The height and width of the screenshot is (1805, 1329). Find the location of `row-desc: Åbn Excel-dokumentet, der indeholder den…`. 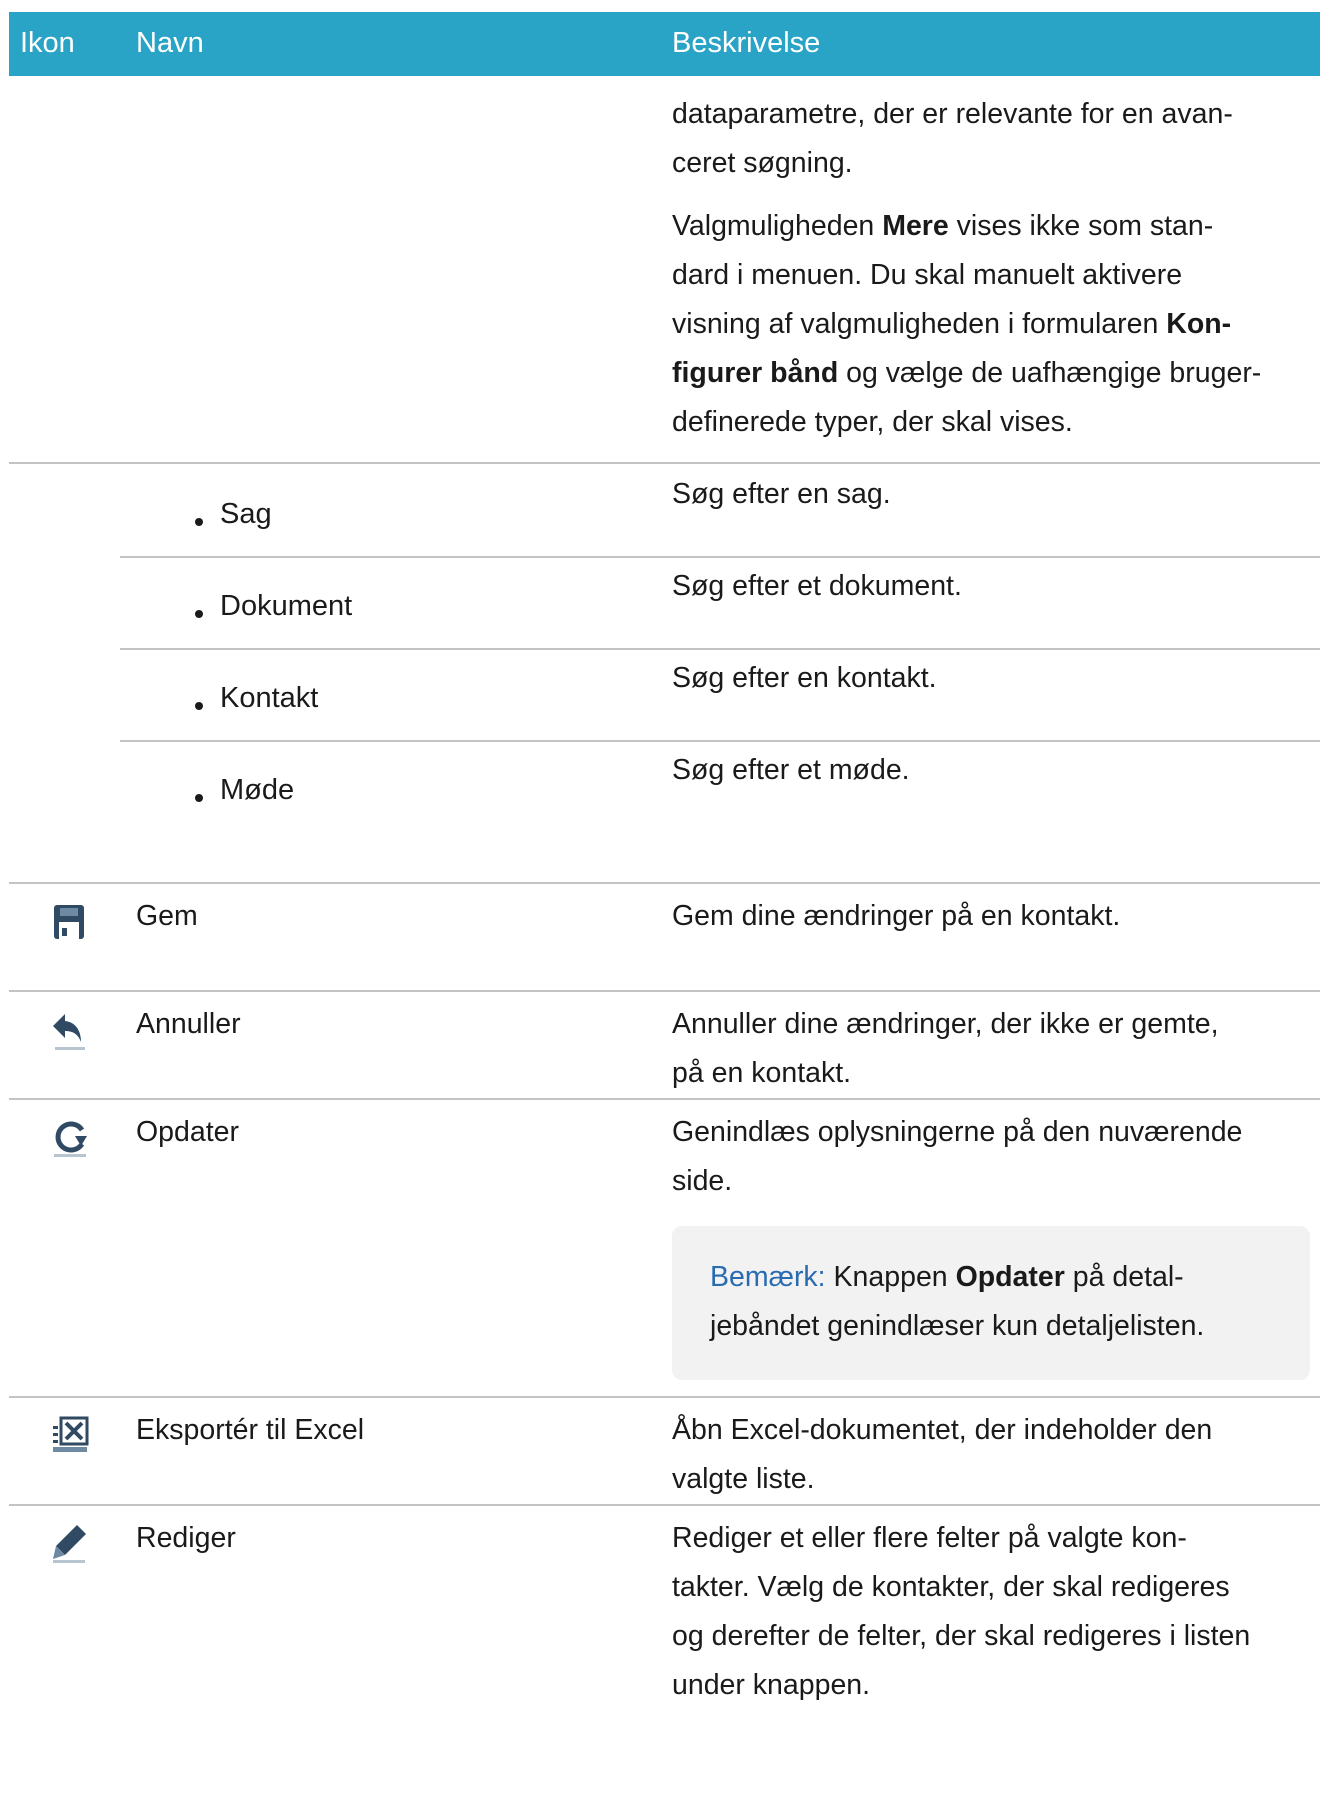

row-desc: Åbn Excel-dokumentet, der indeholder den… is located at coordinates (942, 1454).